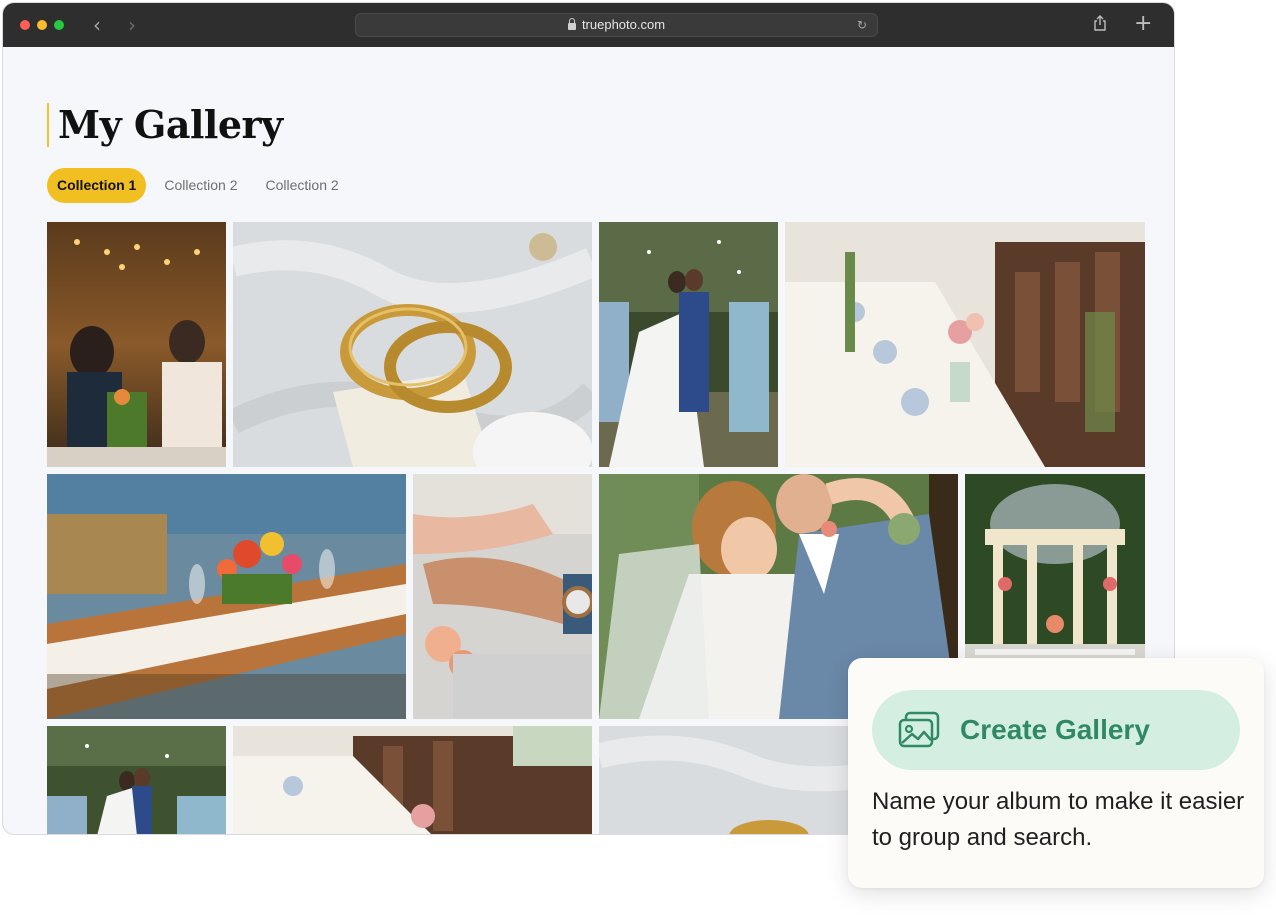 The height and width of the screenshot is (918, 1276). I want to click on photo-couple-kiss-forest, so click(688, 344).